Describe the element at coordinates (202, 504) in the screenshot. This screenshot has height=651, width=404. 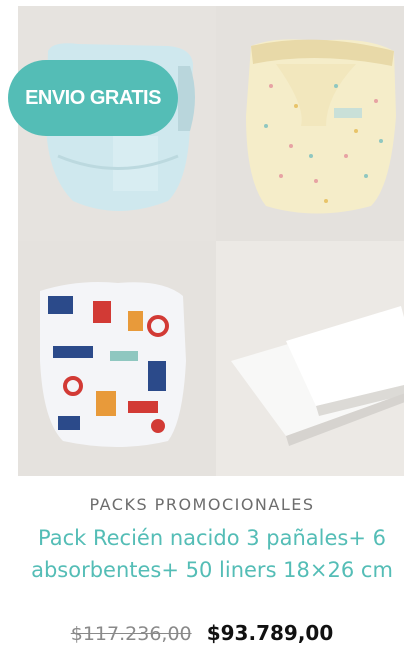
I see `product-category: PACKS PROMOCIONALES` at that location.